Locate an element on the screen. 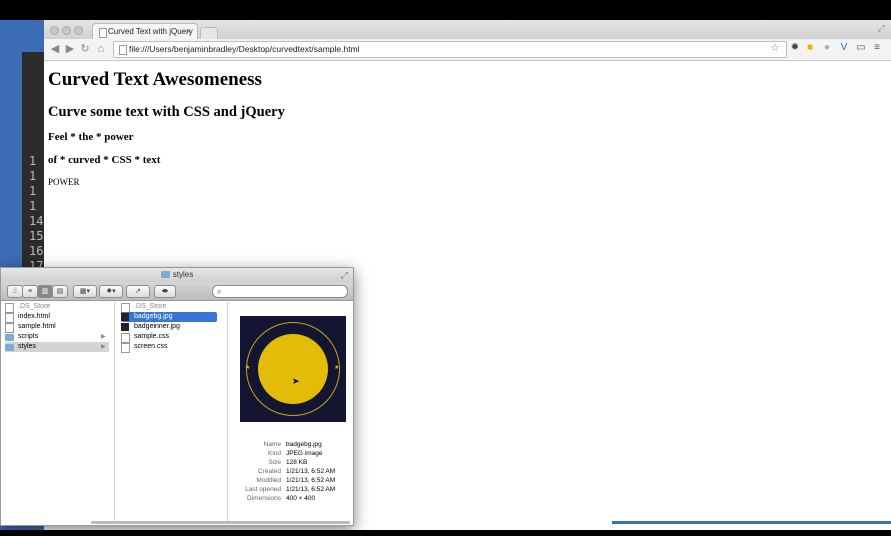  extension-circle-icon: ● is located at coordinates (827, 48).